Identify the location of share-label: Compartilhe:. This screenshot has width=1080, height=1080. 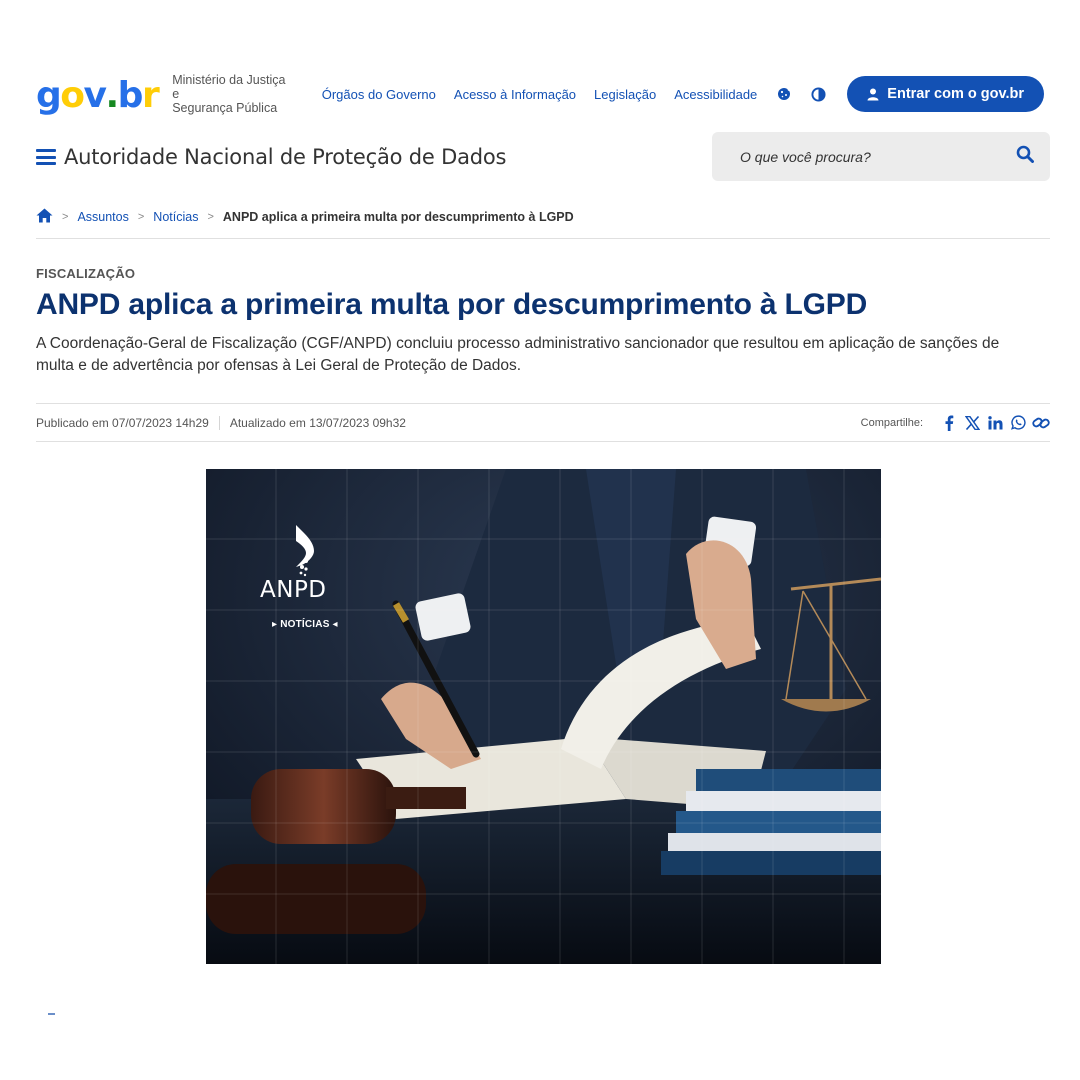
(891, 422).